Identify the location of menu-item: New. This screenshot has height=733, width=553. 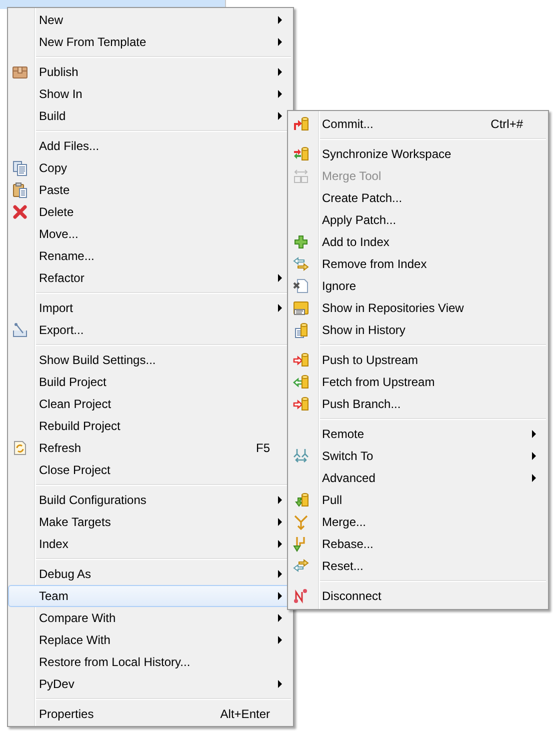
(150, 20).